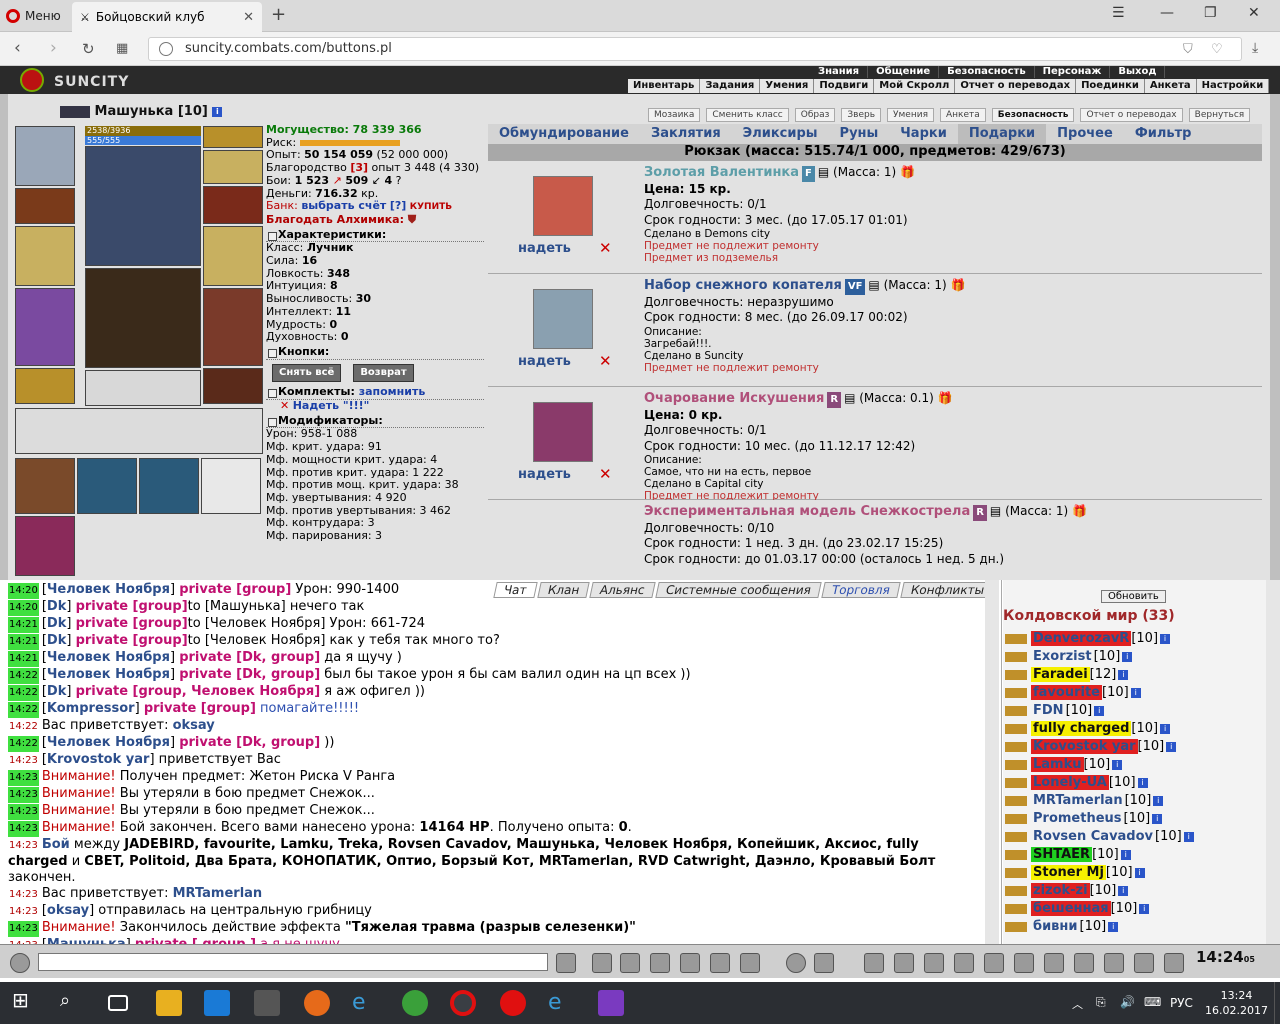 This screenshot has width=1280, height=1024. What do you see at coordinates (1171, 86) in the screenshot?
I see `submenu-profile: Анкета` at bounding box center [1171, 86].